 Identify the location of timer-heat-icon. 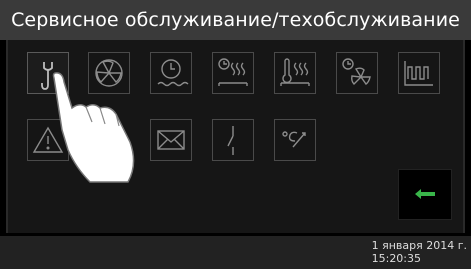
(233, 72).